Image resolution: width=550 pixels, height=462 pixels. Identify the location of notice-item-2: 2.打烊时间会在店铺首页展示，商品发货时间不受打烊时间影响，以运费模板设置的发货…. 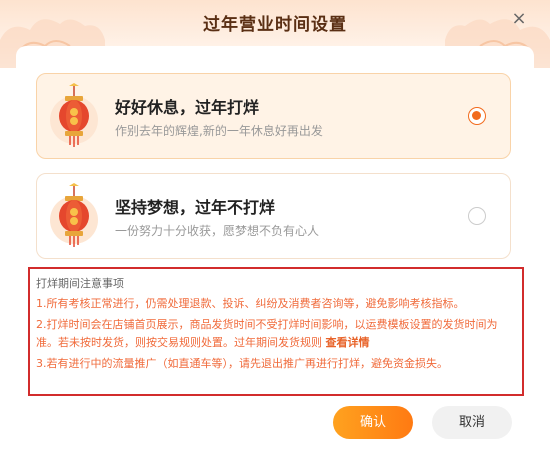
(275, 334).